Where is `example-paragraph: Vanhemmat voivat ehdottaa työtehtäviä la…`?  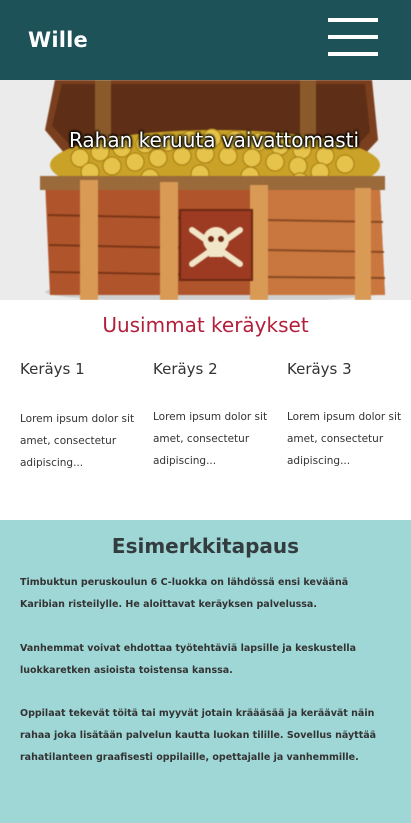 example-paragraph: Vanhemmat voivat ehdottaa työtehtäviä la… is located at coordinates (188, 659).